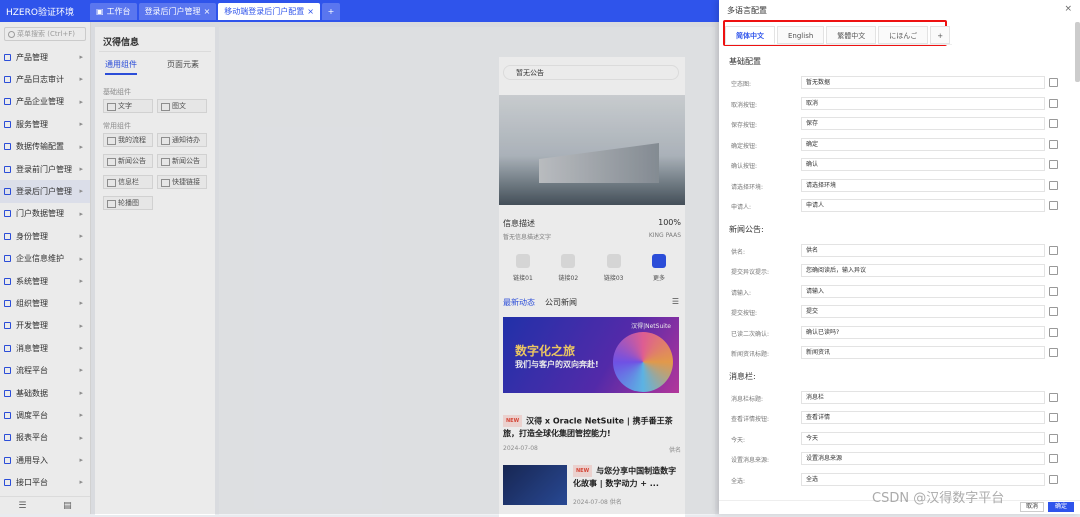 This screenshot has width=1080, height=517. I want to click on field-input: 取消, so click(923, 103).